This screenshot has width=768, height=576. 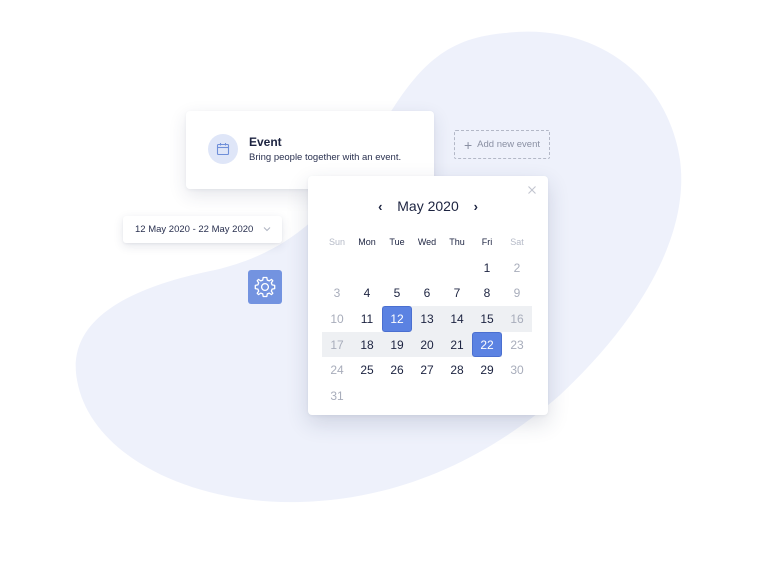 I want to click on day-cell: 4, so click(x=367, y=294).